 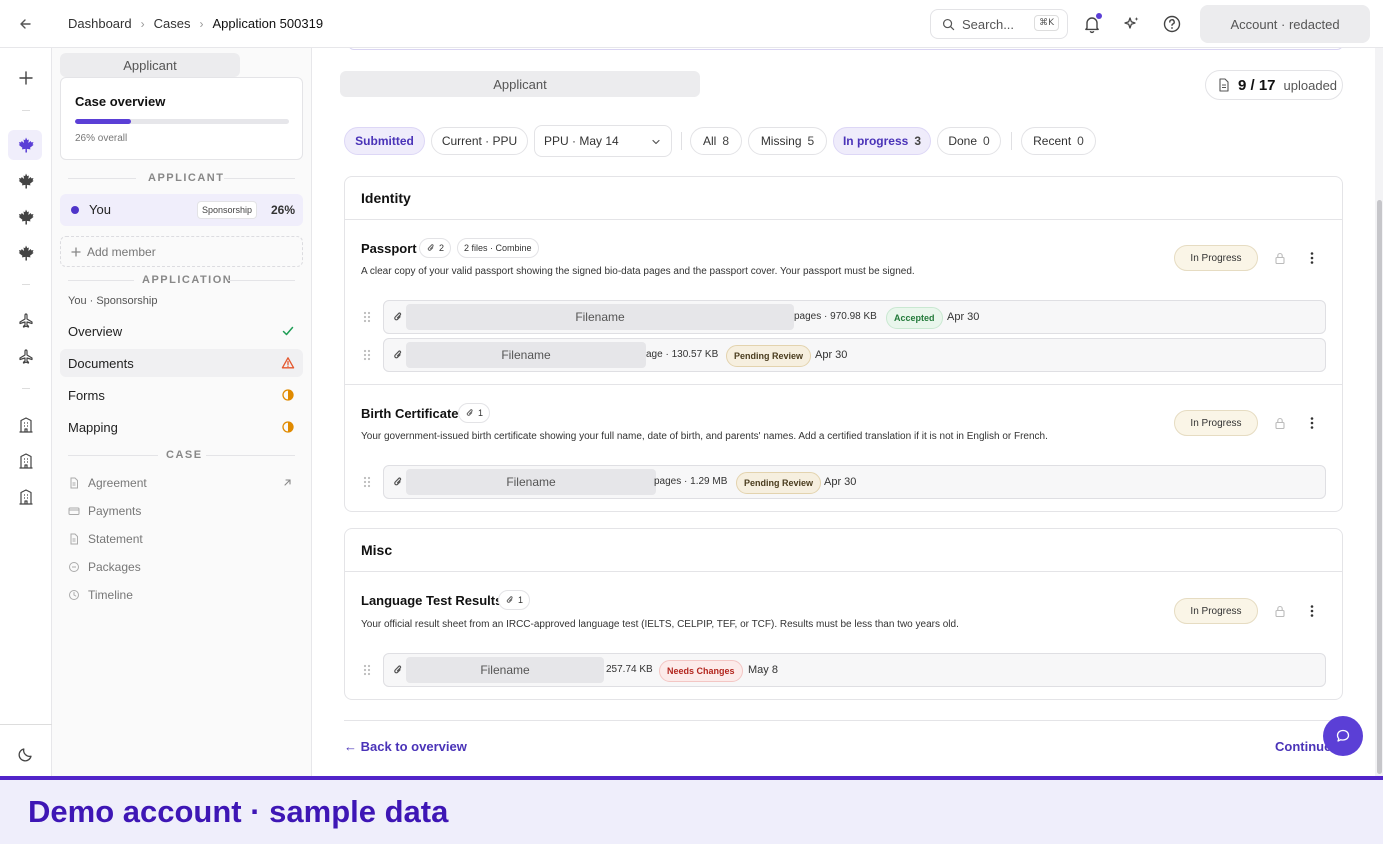 I want to click on attachment-count: 2, so click(x=442, y=248).